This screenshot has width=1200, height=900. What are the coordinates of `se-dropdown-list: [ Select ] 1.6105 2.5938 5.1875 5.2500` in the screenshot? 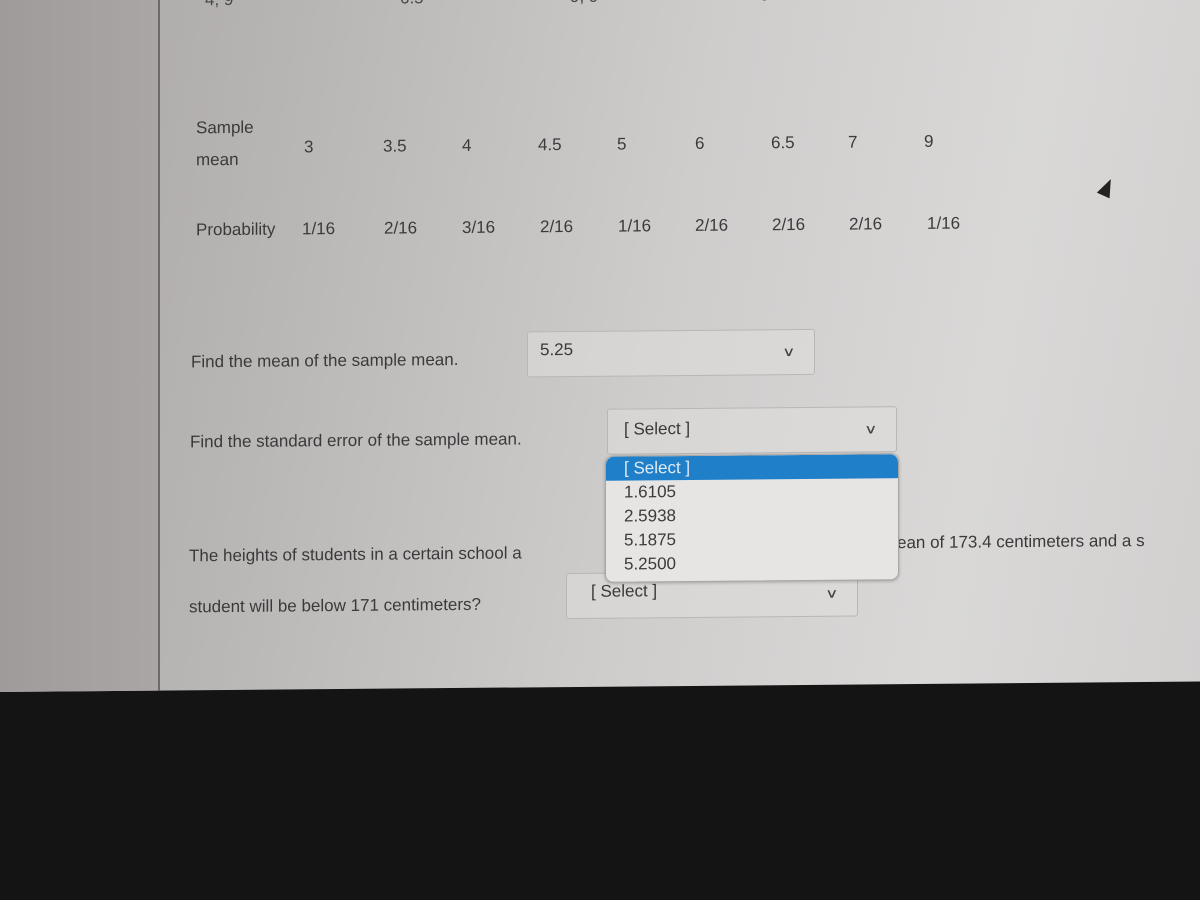 It's located at (752, 518).